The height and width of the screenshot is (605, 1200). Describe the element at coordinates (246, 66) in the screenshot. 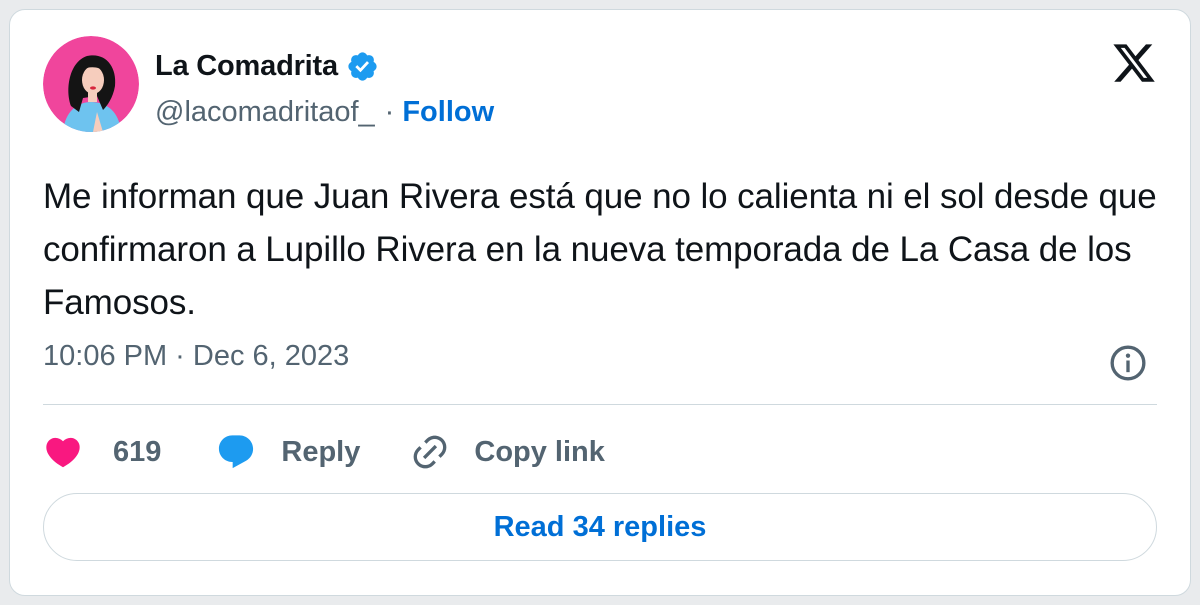

I see `author-display-name: La Comadrita` at that location.